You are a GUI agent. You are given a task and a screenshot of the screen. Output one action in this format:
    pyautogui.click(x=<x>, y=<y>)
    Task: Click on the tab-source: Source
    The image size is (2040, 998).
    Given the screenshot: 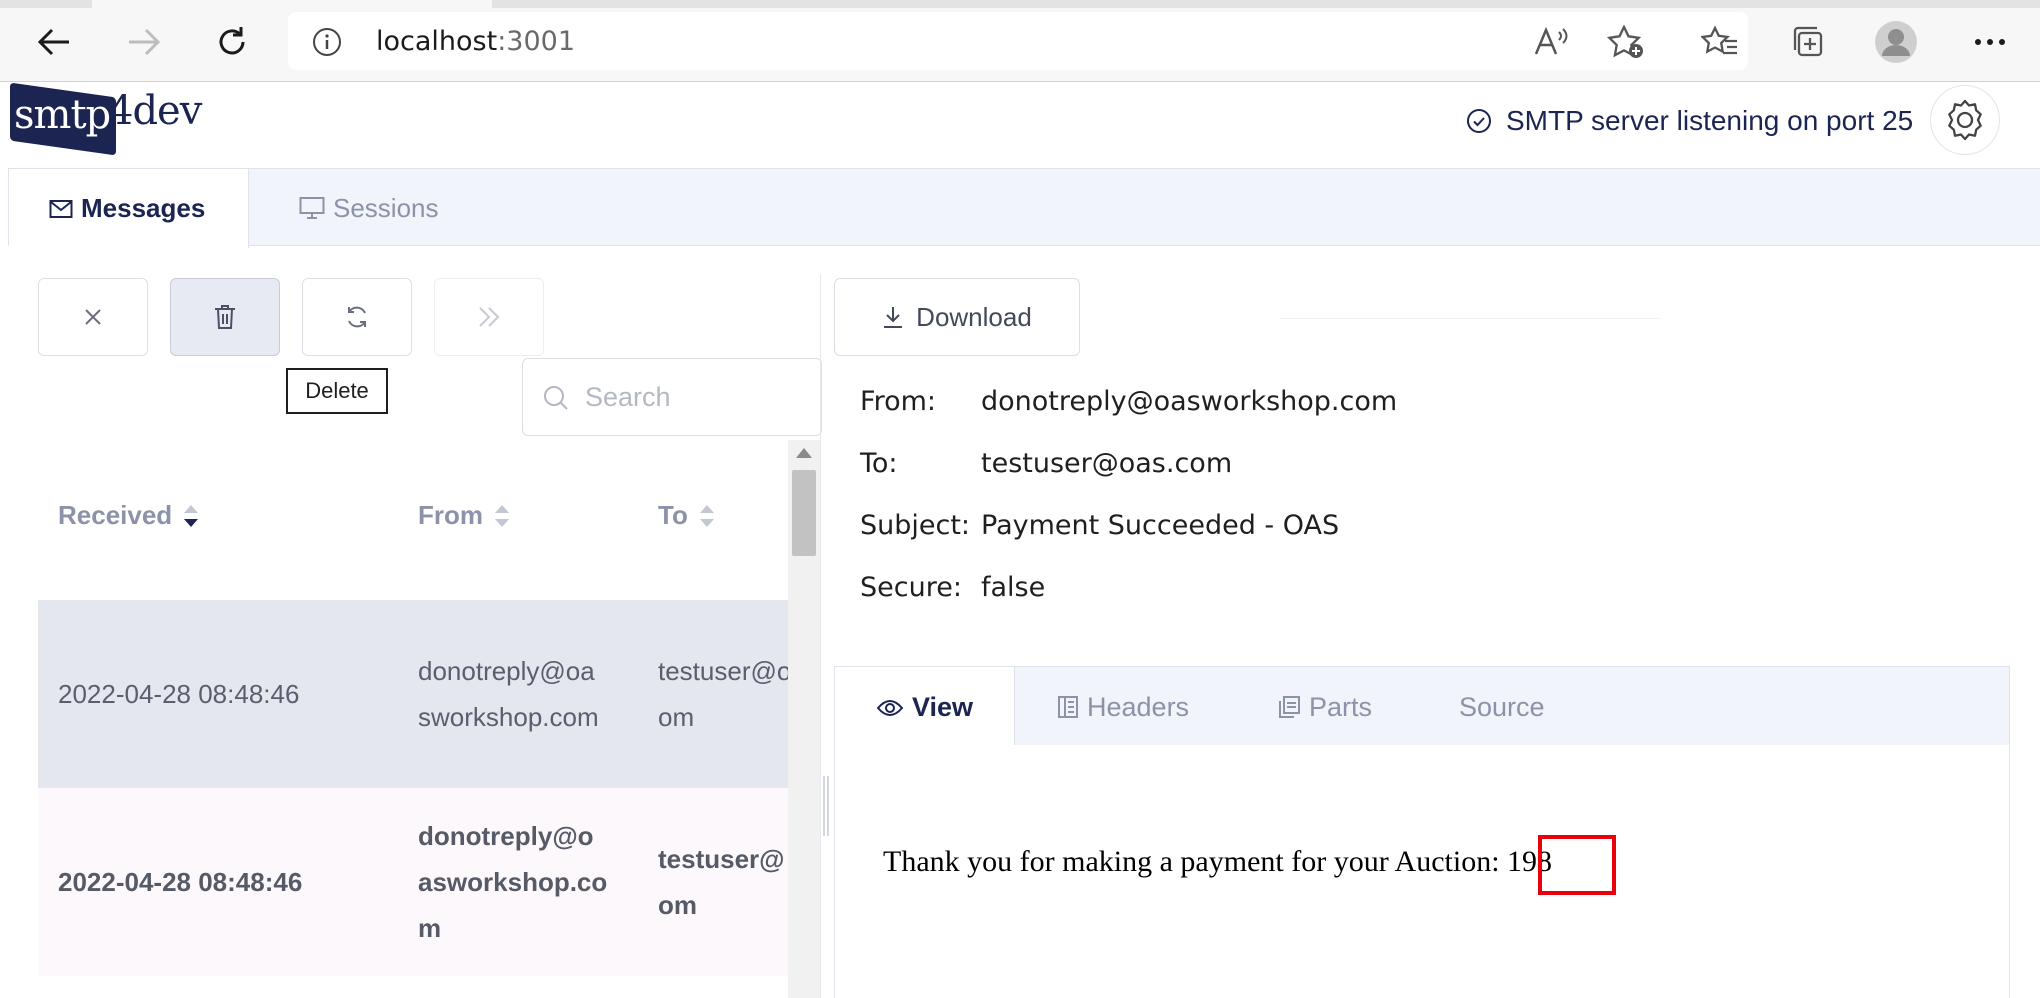 What is the action you would take?
    pyautogui.click(x=1502, y=707)
    